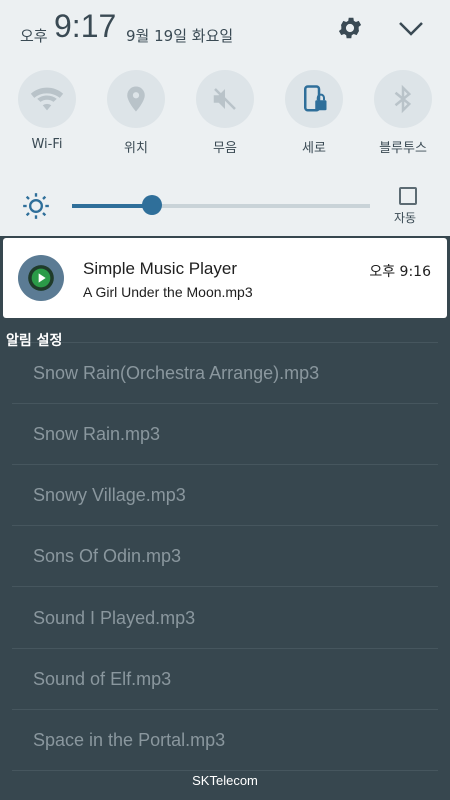 The image size is (450, 800). What do you see at coordinates (225, 618) in the screenshot?
I see `list-item: Sound I Played.mp3` at bounding box center [225, 618].